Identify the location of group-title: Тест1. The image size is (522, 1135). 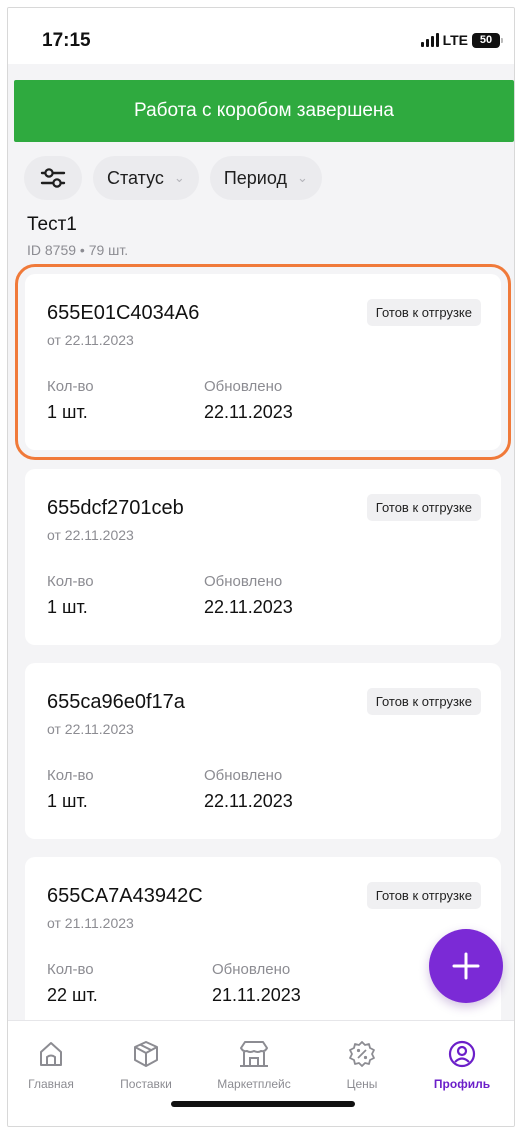
(52, 224).